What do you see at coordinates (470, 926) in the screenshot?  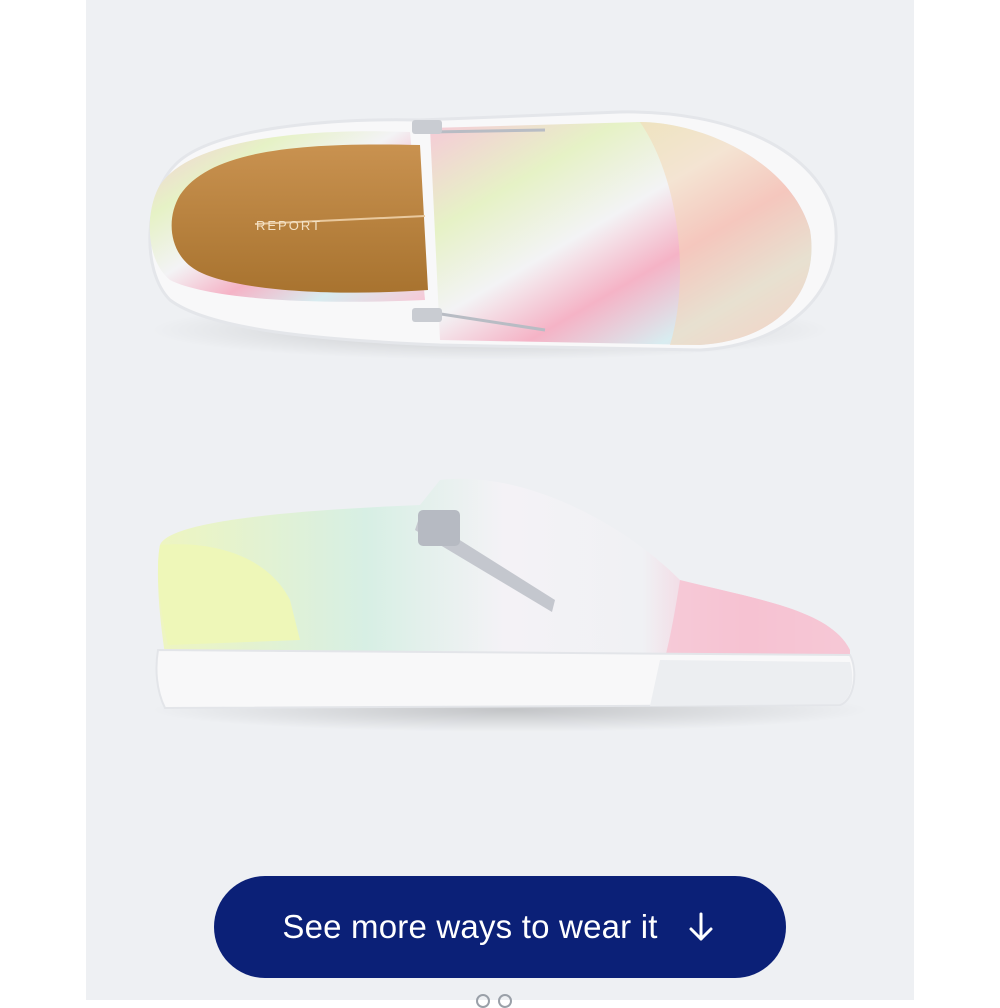 I see `see-more-ways-label: See more ways to wear it` at bounding box center [470, 926].